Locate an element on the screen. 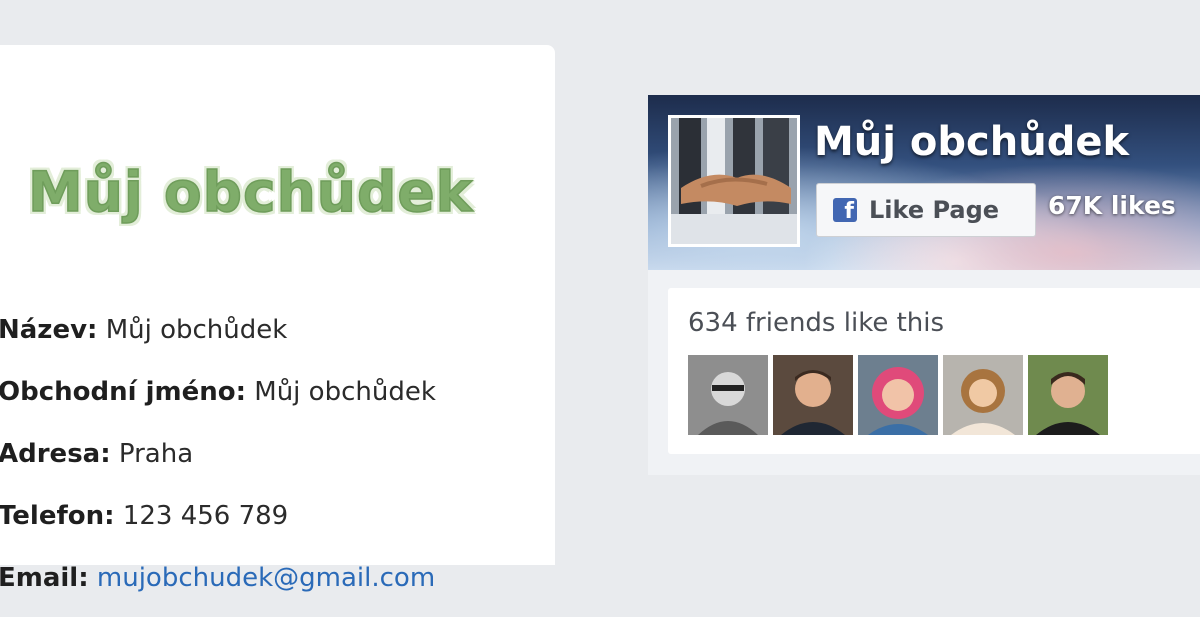 This screenshot has height=617, width=1200. detail-row-address: Adresa: Praha is located at coordinates (218, 462).